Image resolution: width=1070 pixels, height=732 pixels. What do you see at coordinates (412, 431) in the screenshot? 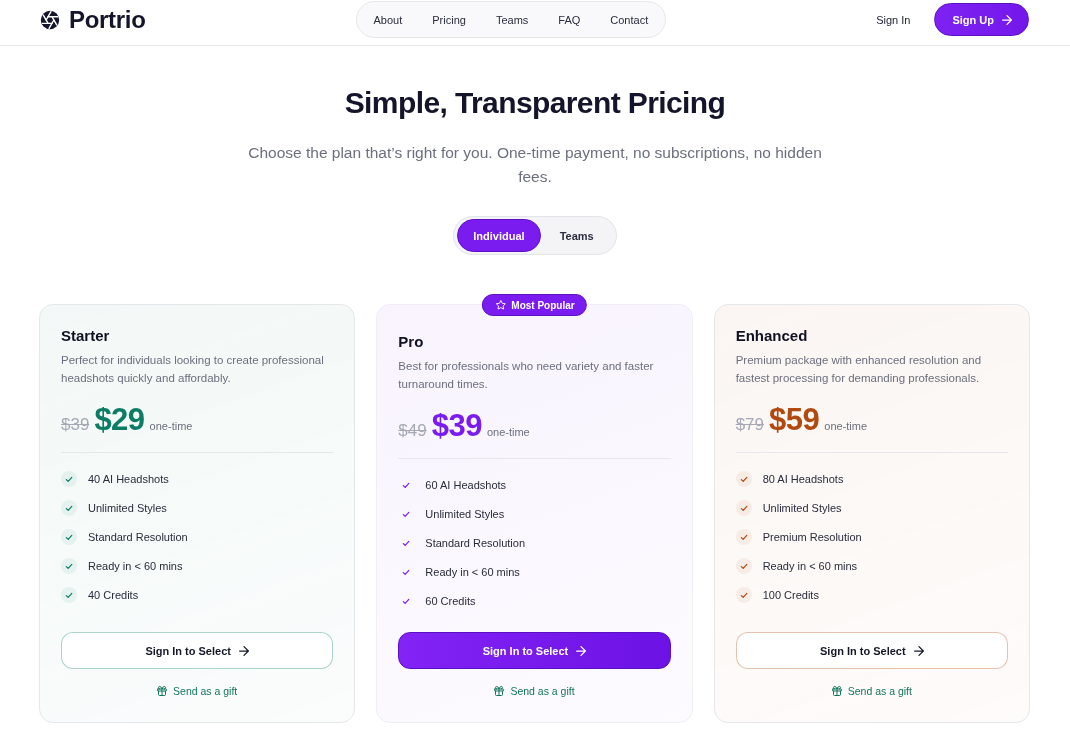
I see `old-price: $49` at bounding box center [412, 431].